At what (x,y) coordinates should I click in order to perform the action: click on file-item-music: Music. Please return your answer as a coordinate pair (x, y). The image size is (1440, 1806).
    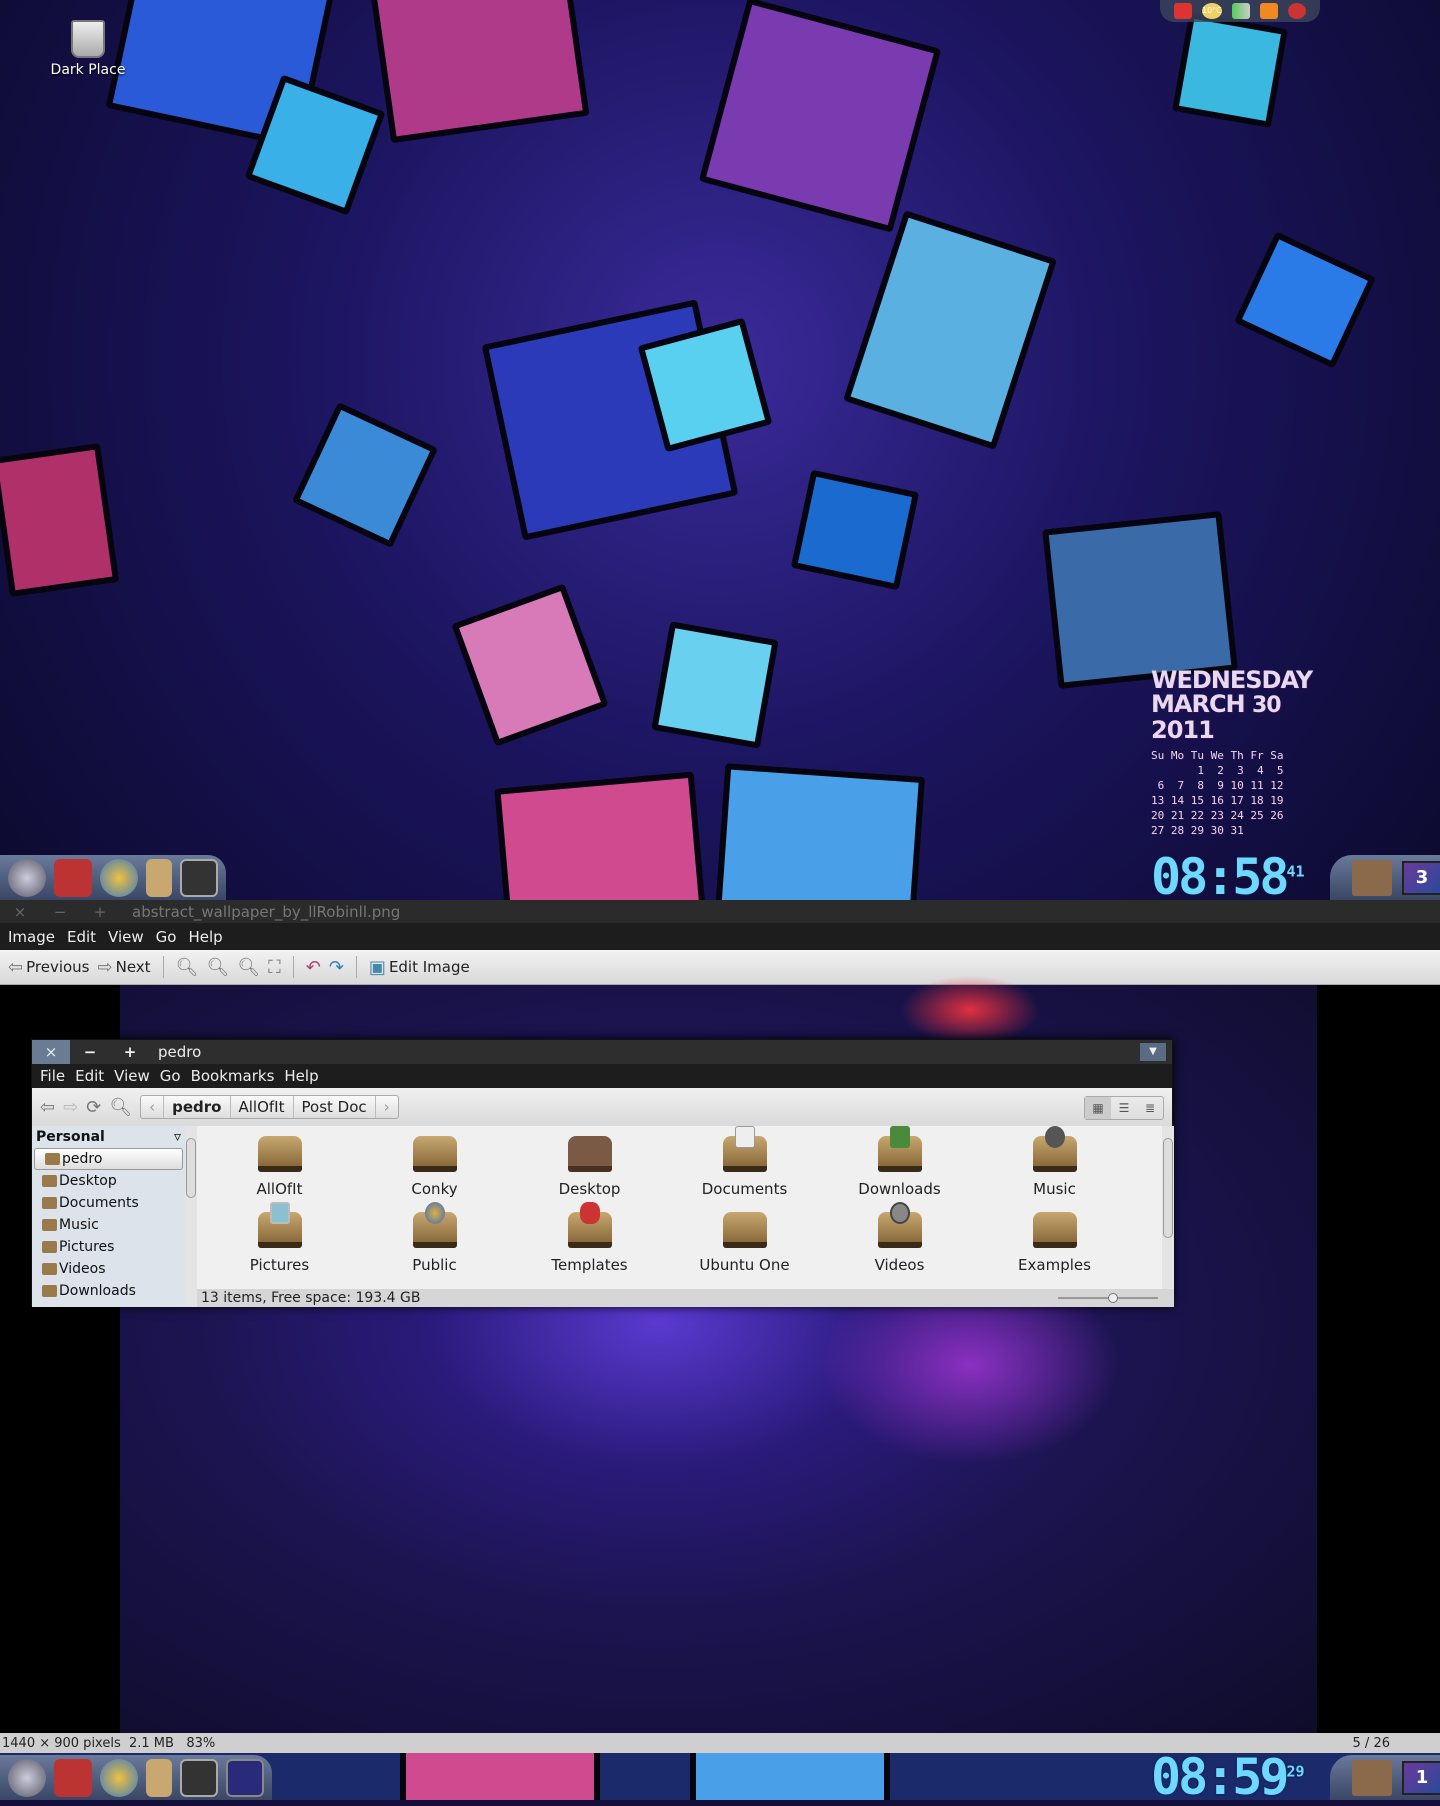
    Looking at the image, I should click on (1054, 1169).